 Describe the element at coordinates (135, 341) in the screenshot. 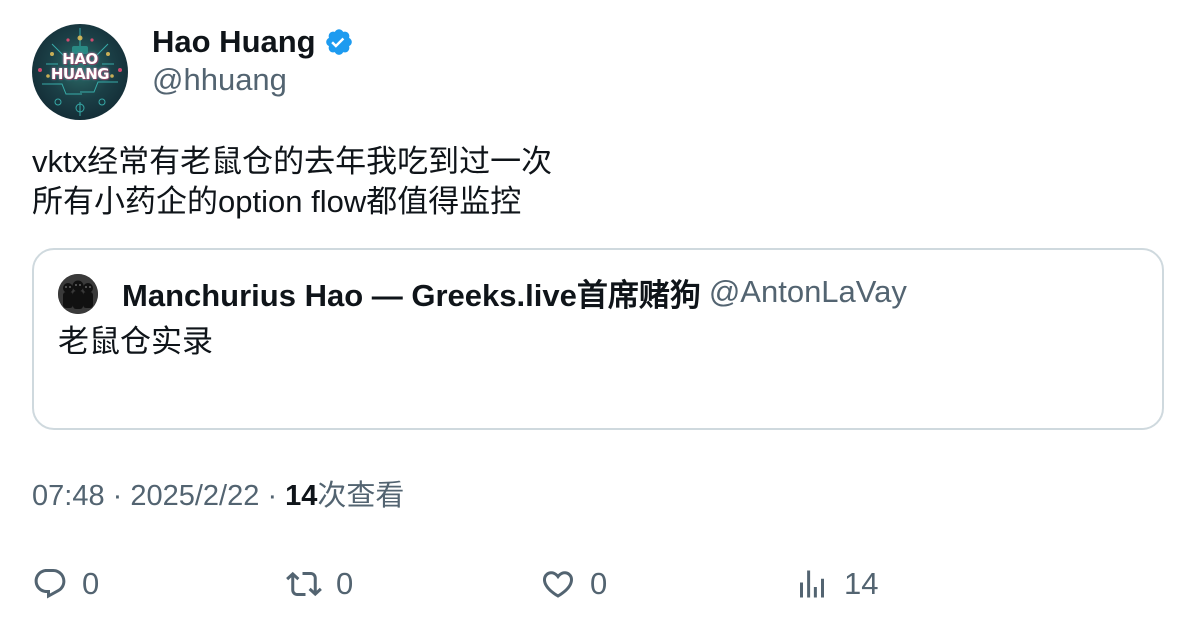

I see `quote-text: 老鼠仓实录` at that location.